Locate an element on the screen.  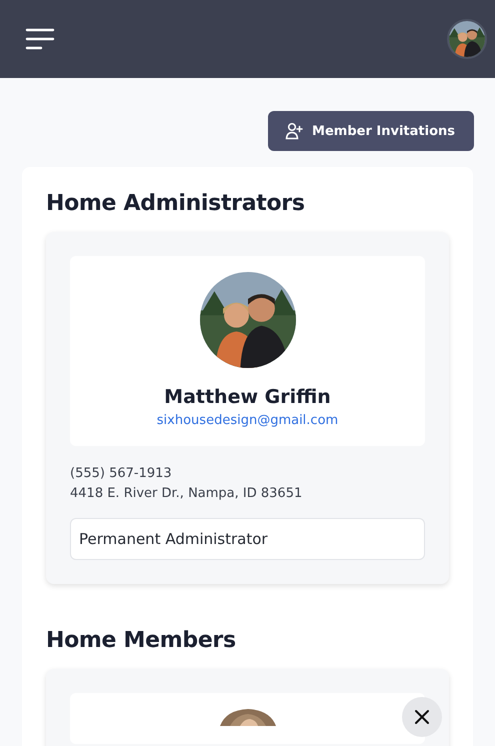
member-invitations-button: Member Invitations is located at coordinates (371, 131).